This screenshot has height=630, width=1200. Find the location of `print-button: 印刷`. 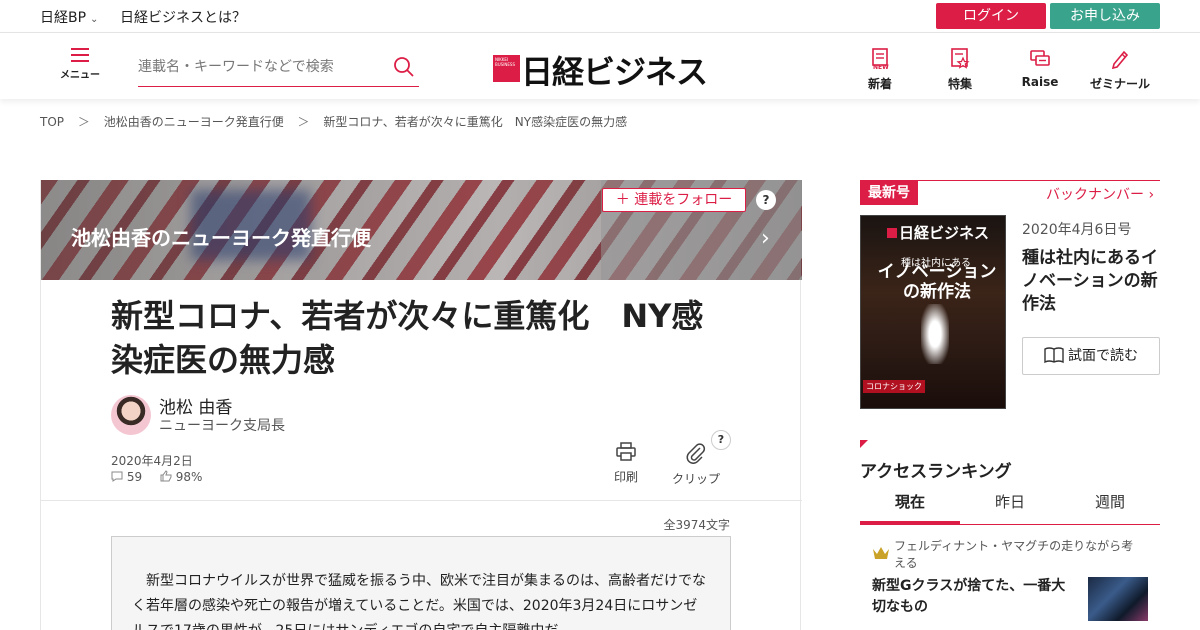

print-button: 印刷 is located at coordinates (626, 463).